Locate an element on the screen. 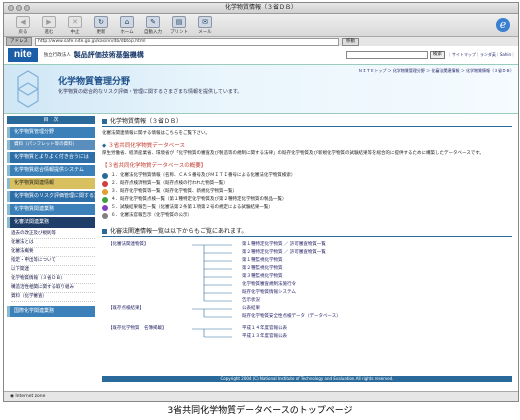  section-heading: ◆ ３省共同化学物質データベース is located at coordinates (143, 146).